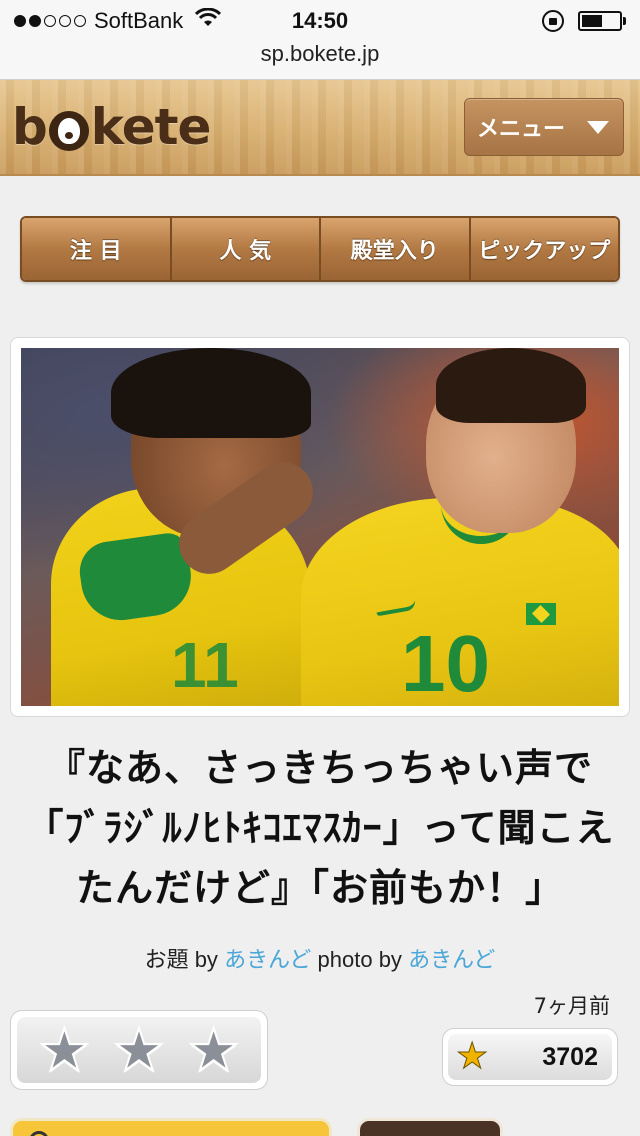 The image size is (640, 1136). Describe the element at coordinates (553, 21) in the screenshot. I see `rotation-lock-icon` at that location.